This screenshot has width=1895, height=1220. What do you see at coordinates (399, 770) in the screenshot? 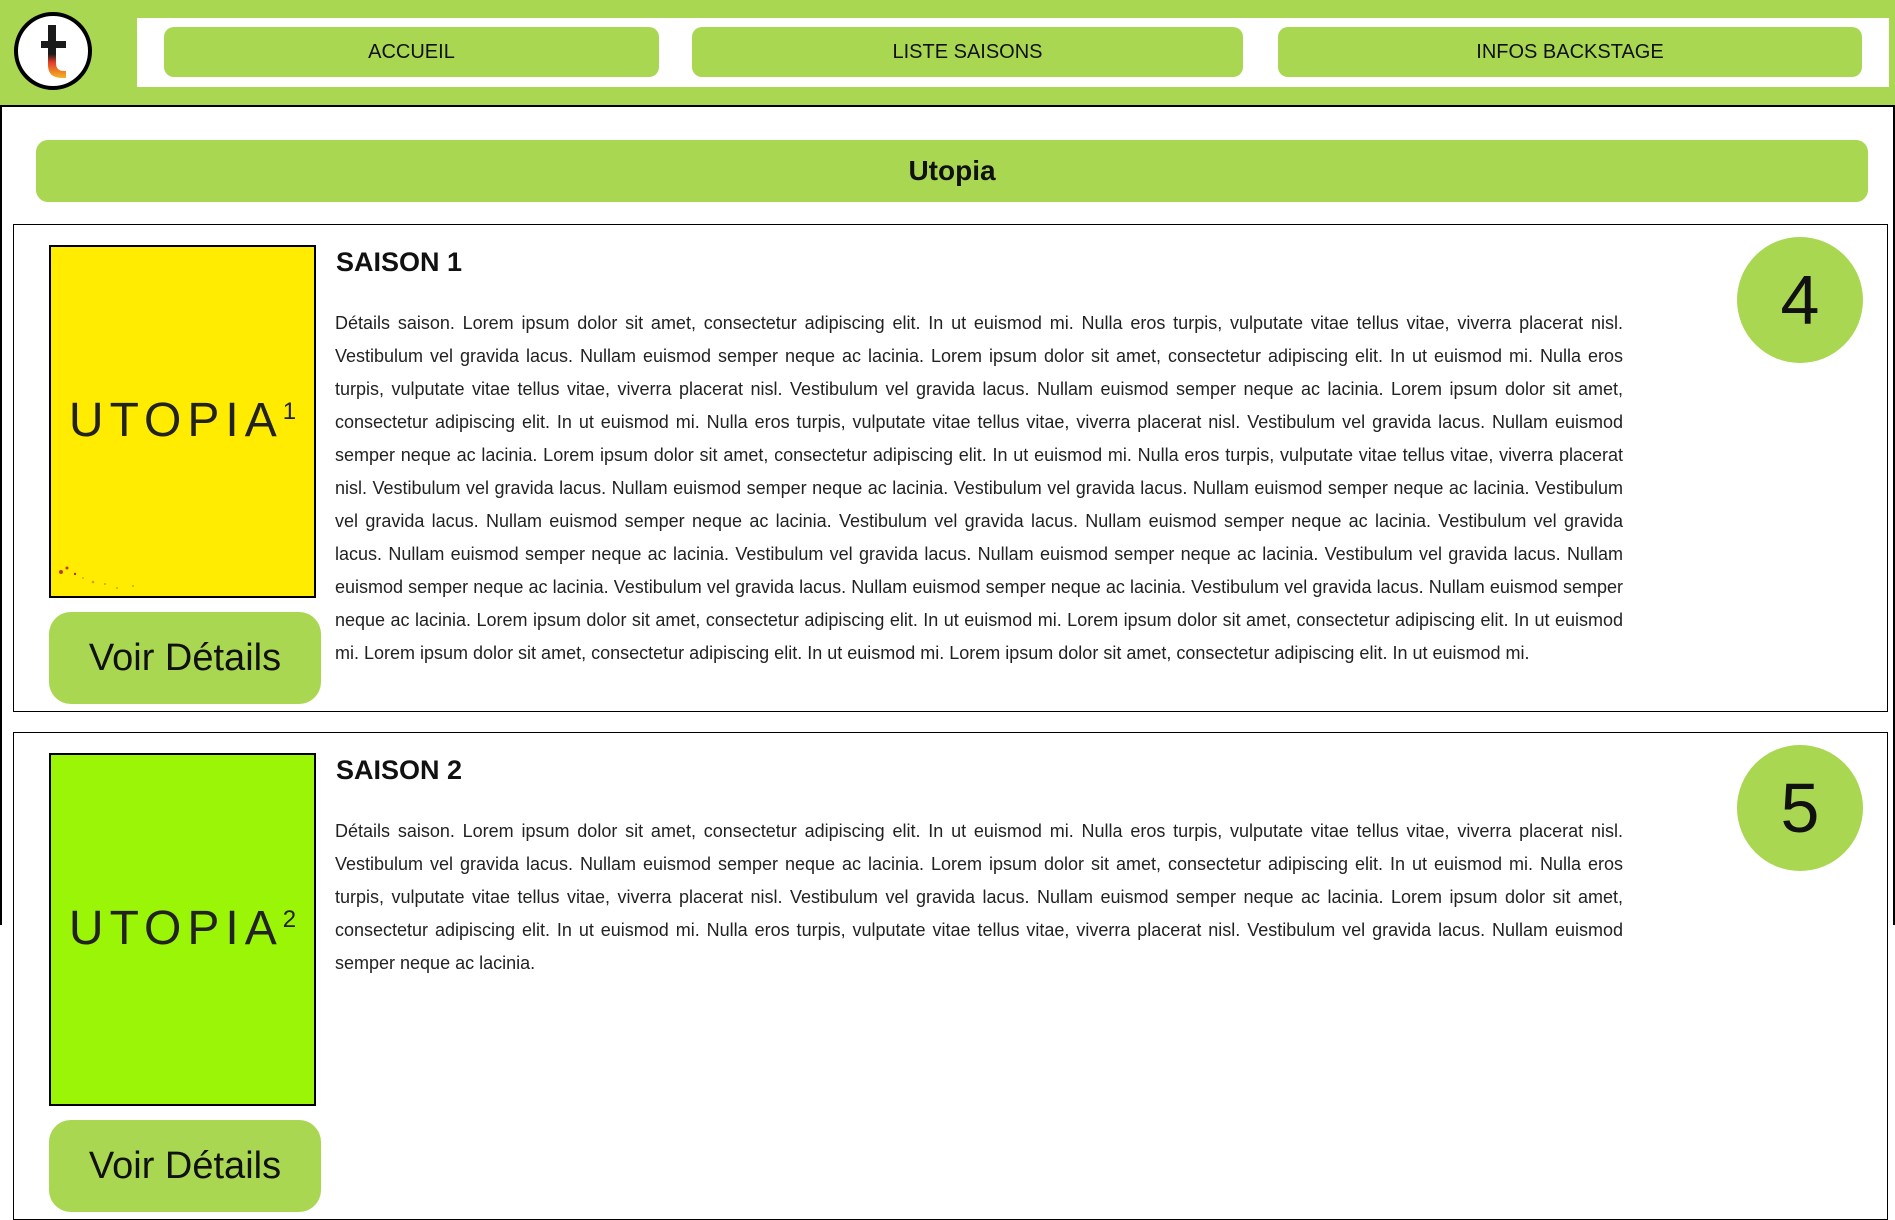
I see `season-title: SAISON 2` at bounding box center [399, 770].